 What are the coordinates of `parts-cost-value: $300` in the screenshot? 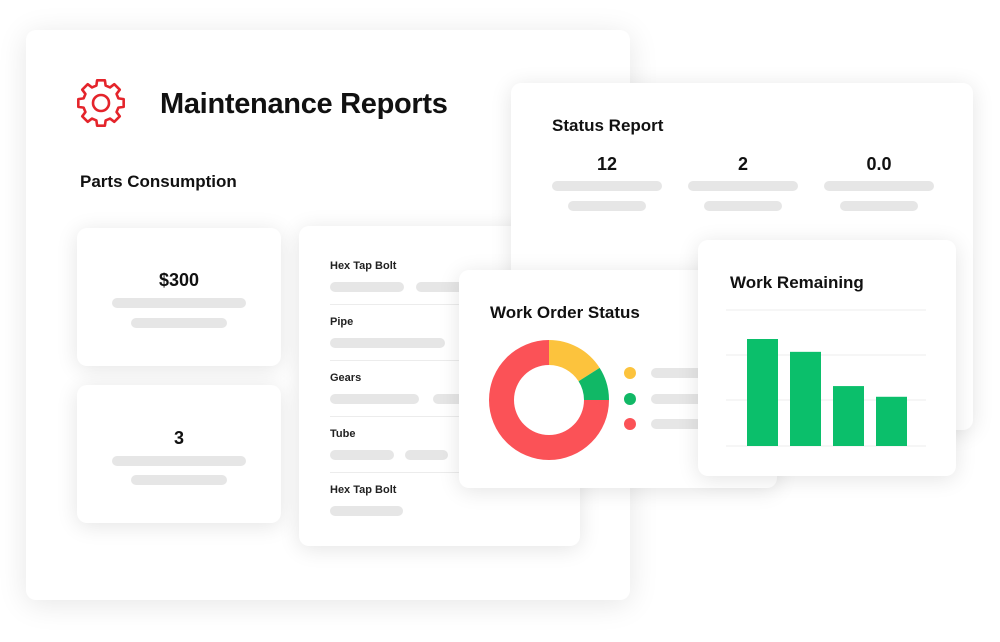 It's located at (179, 280).